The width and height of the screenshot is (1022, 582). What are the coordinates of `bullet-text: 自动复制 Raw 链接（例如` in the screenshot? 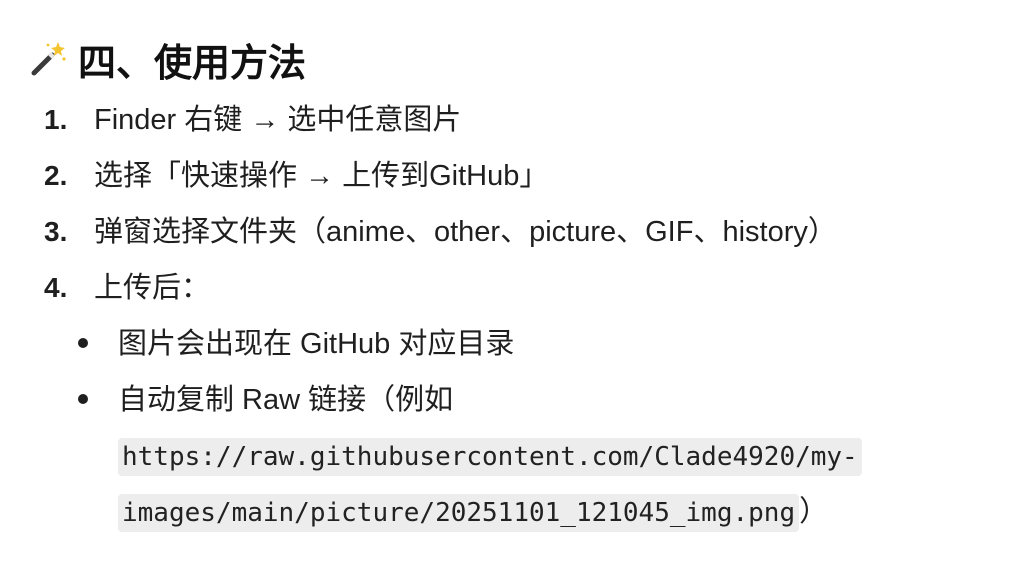 It's located at (286, 400).